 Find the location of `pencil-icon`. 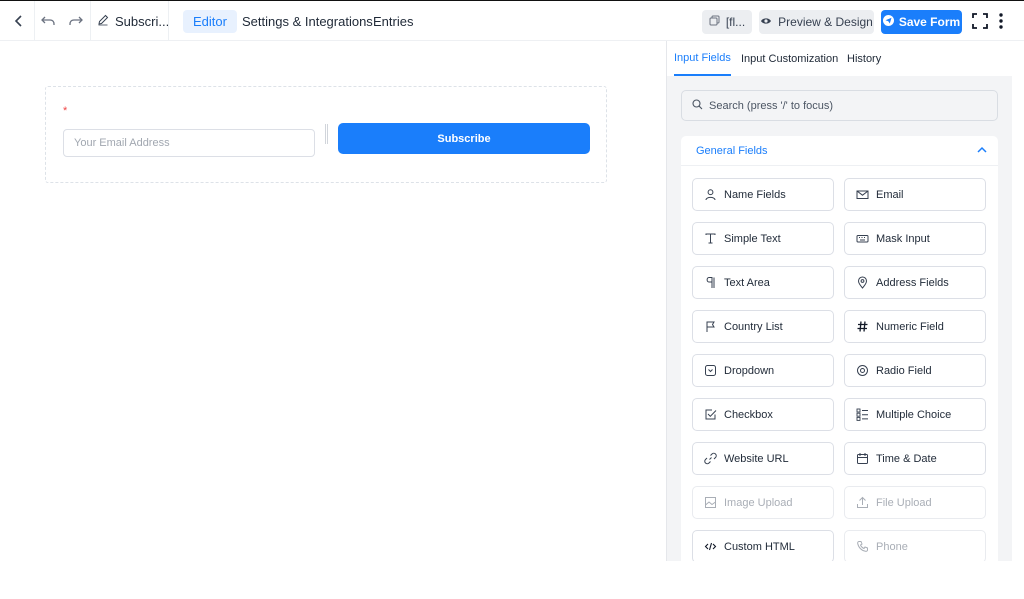

pencil-icon is located at coordinates (103, 21).